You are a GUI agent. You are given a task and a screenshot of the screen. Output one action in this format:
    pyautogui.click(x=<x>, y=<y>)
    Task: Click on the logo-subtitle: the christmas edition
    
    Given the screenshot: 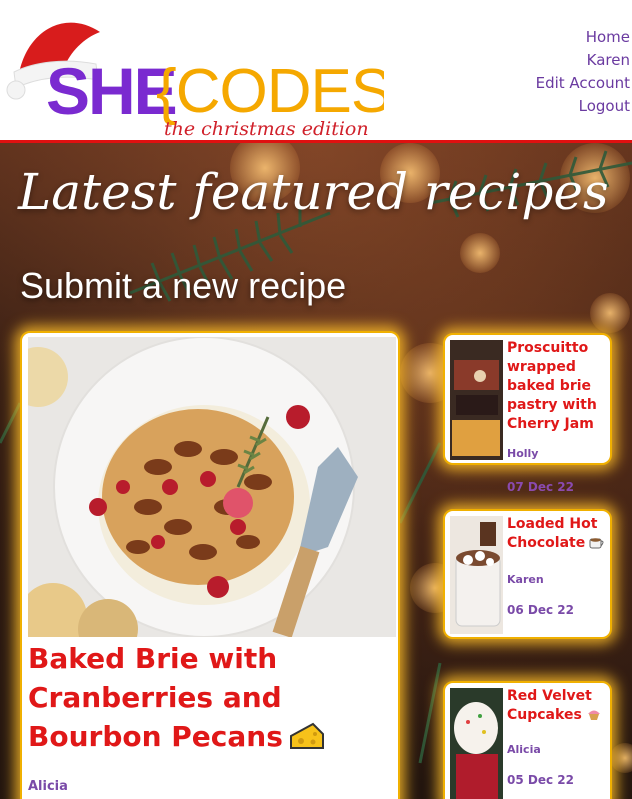 What is the action you would take?
    pyautogui.click(x=266, y=129)
    